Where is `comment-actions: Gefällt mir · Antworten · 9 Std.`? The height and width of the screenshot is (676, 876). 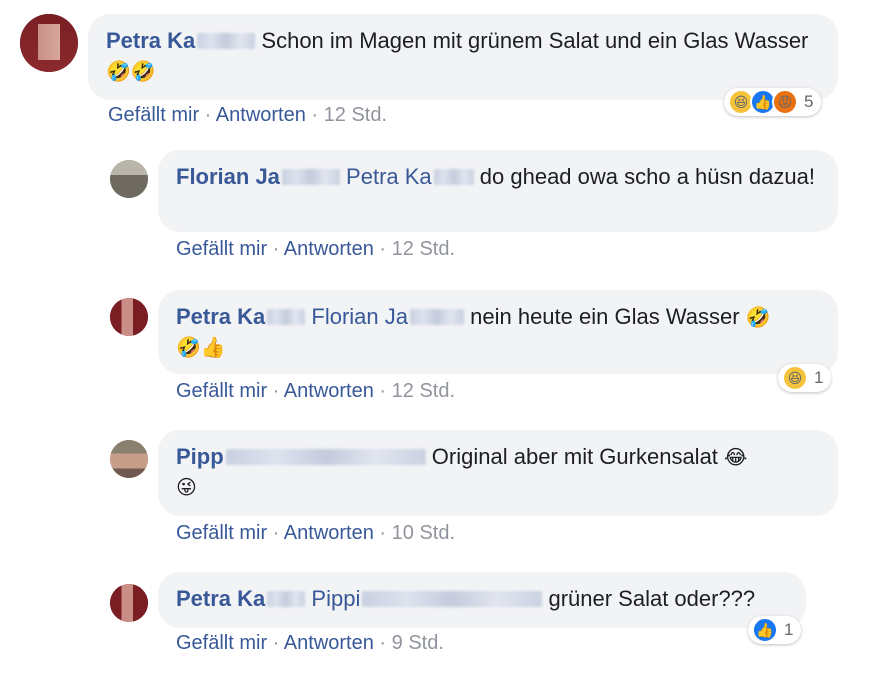 comment-actions: Gefällt mir · Antworten · 9 Std. is located at coordinates (310, 643).